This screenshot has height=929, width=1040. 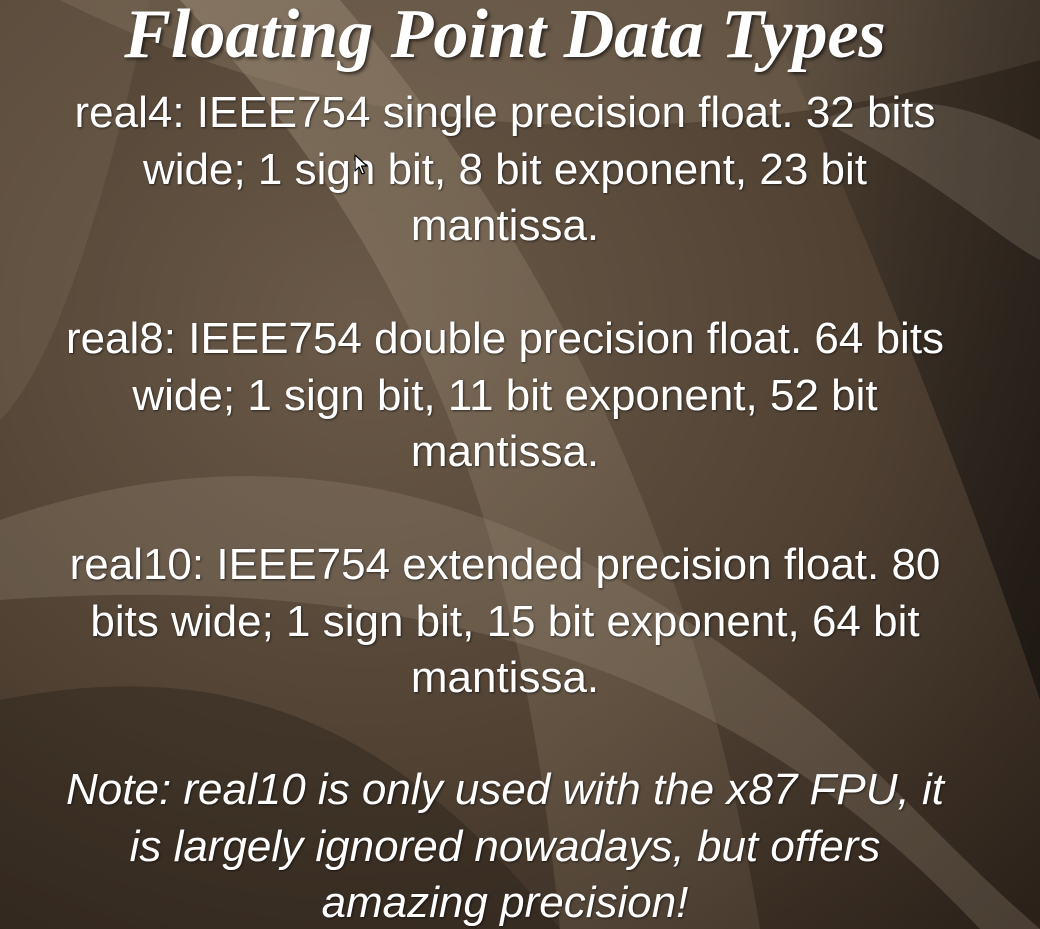 I want to click on arrow-cursor-icon, so click(x=361, y=164).